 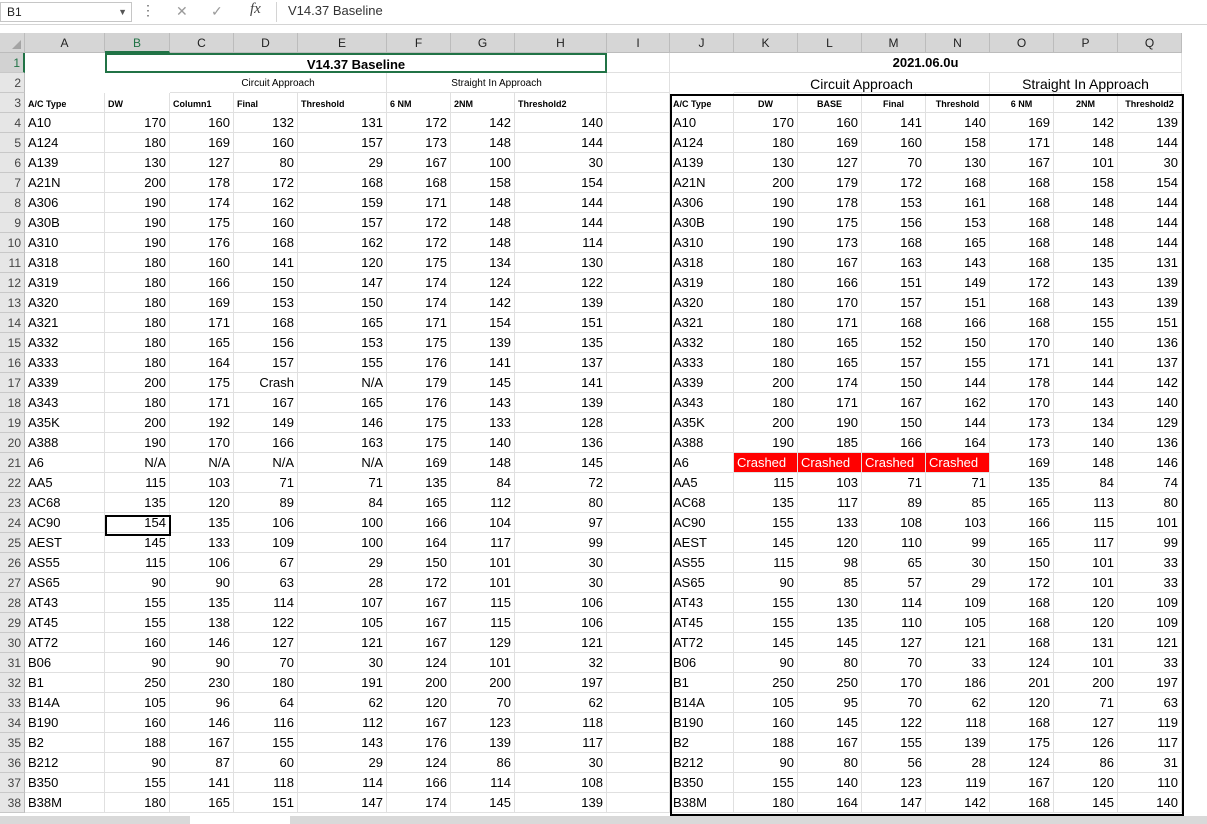 I want to click on data-cell: 119, so click(x=1150, y=723).